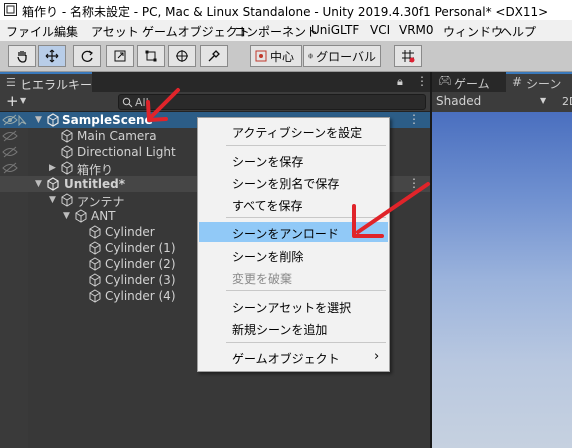 This screenshot has height=448, width=572. I want to click on menu-item-add-new-scene: 新規シーンを追加, so click(293, 328).